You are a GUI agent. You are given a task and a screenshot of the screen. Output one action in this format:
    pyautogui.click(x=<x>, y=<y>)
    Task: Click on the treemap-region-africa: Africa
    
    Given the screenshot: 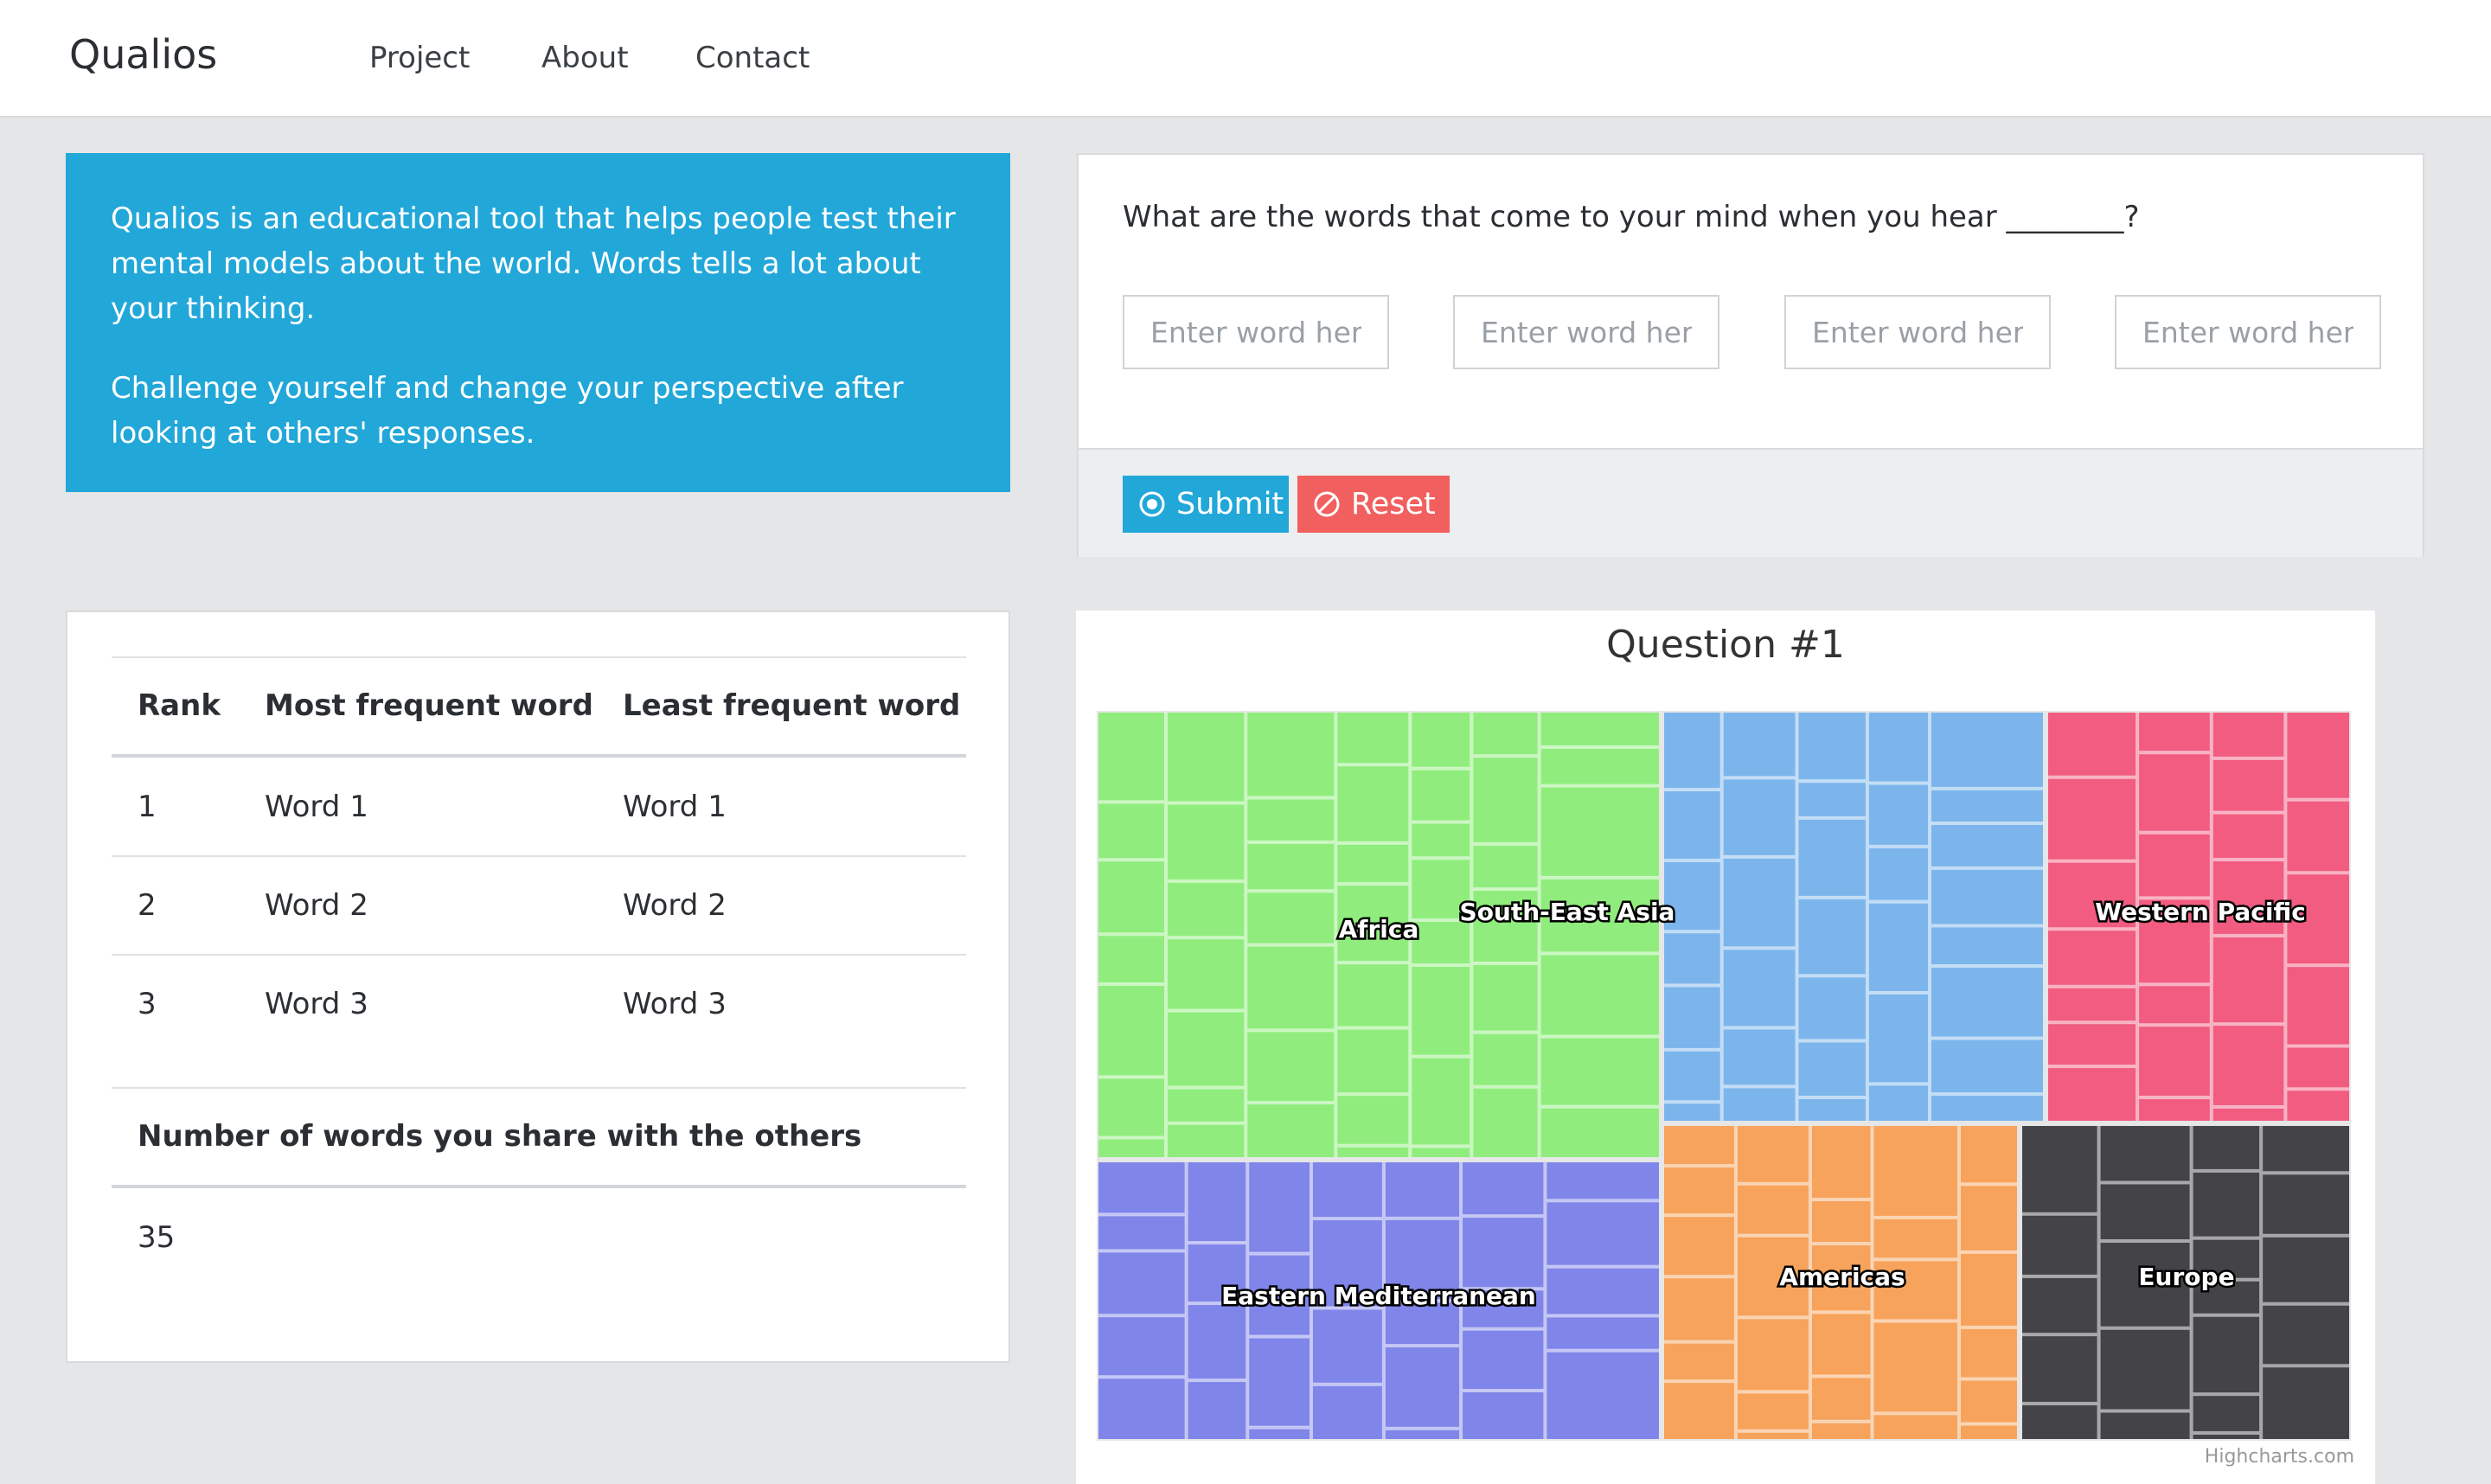 What is the action you would take?
    pyautogui.click(x=1380, y=936)
    